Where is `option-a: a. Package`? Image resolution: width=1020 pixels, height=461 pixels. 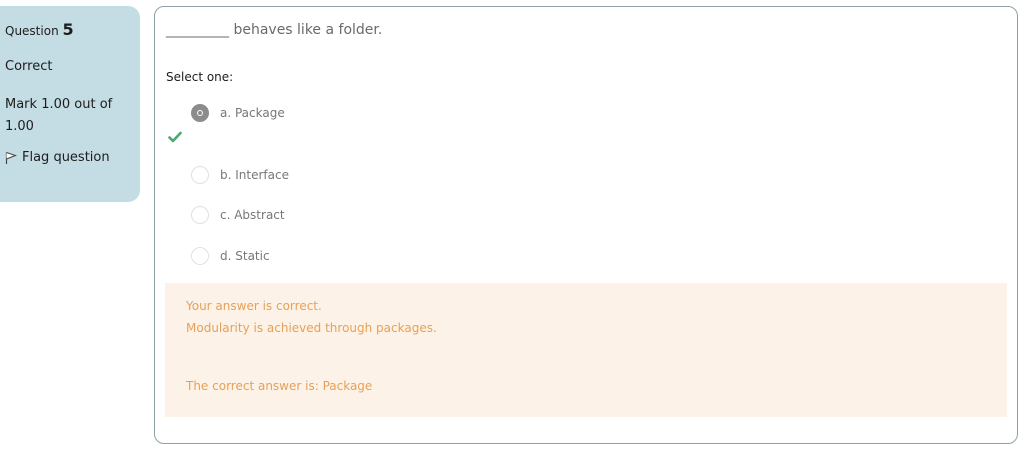
option-a: a. Package is located at coordinates (238, 113).